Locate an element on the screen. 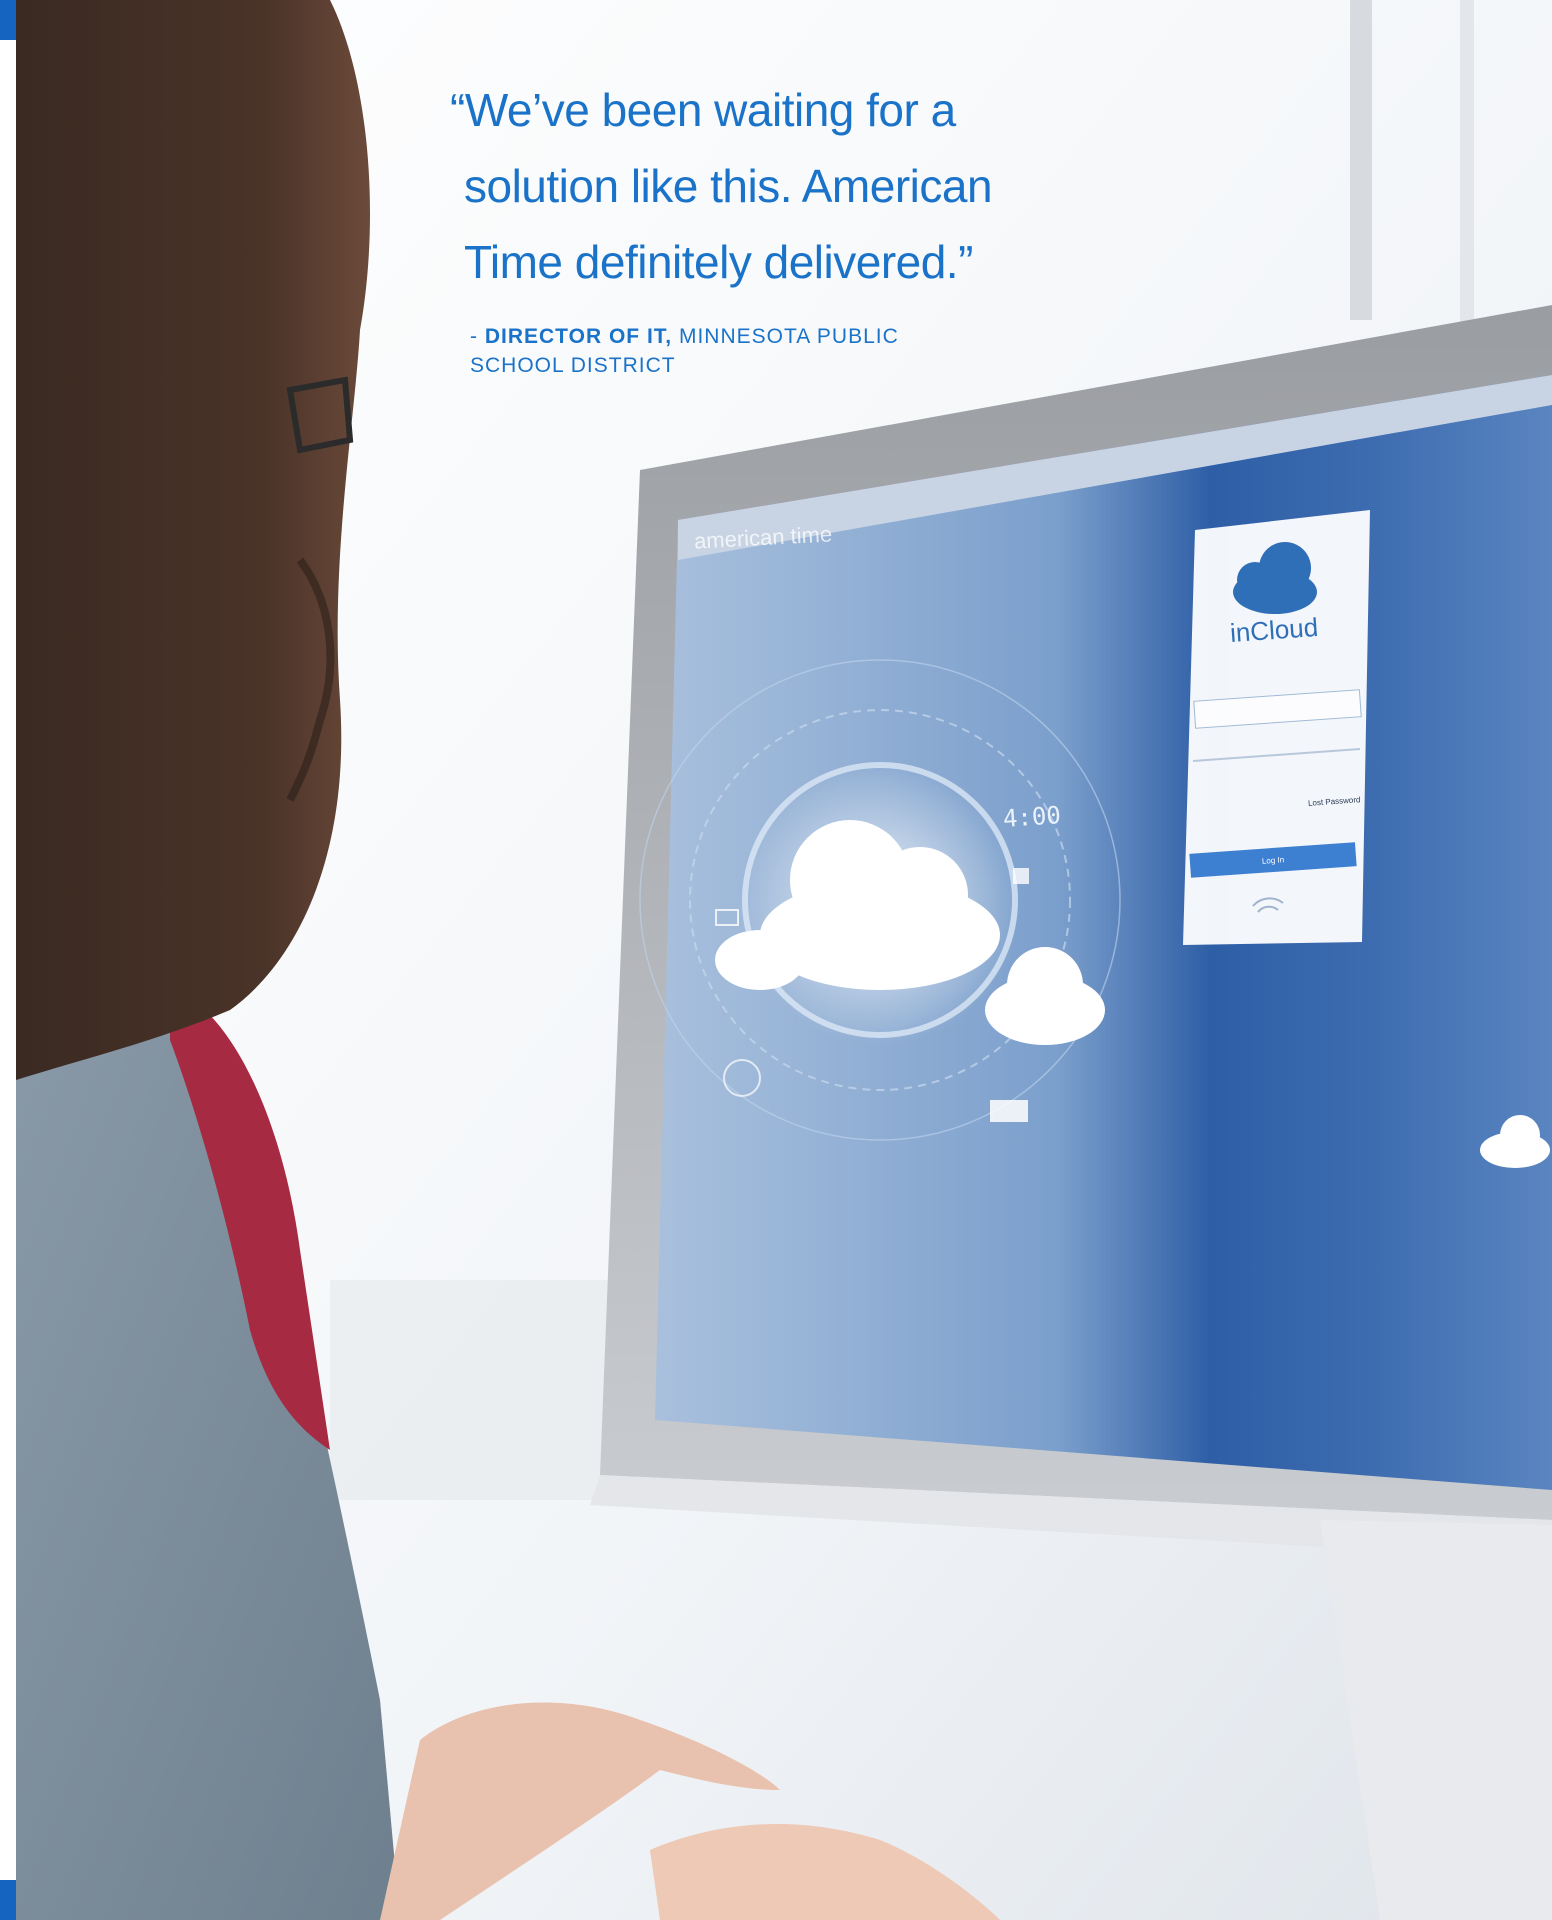  clock-readout: 4:00 is located at coordinates (1032, 817).